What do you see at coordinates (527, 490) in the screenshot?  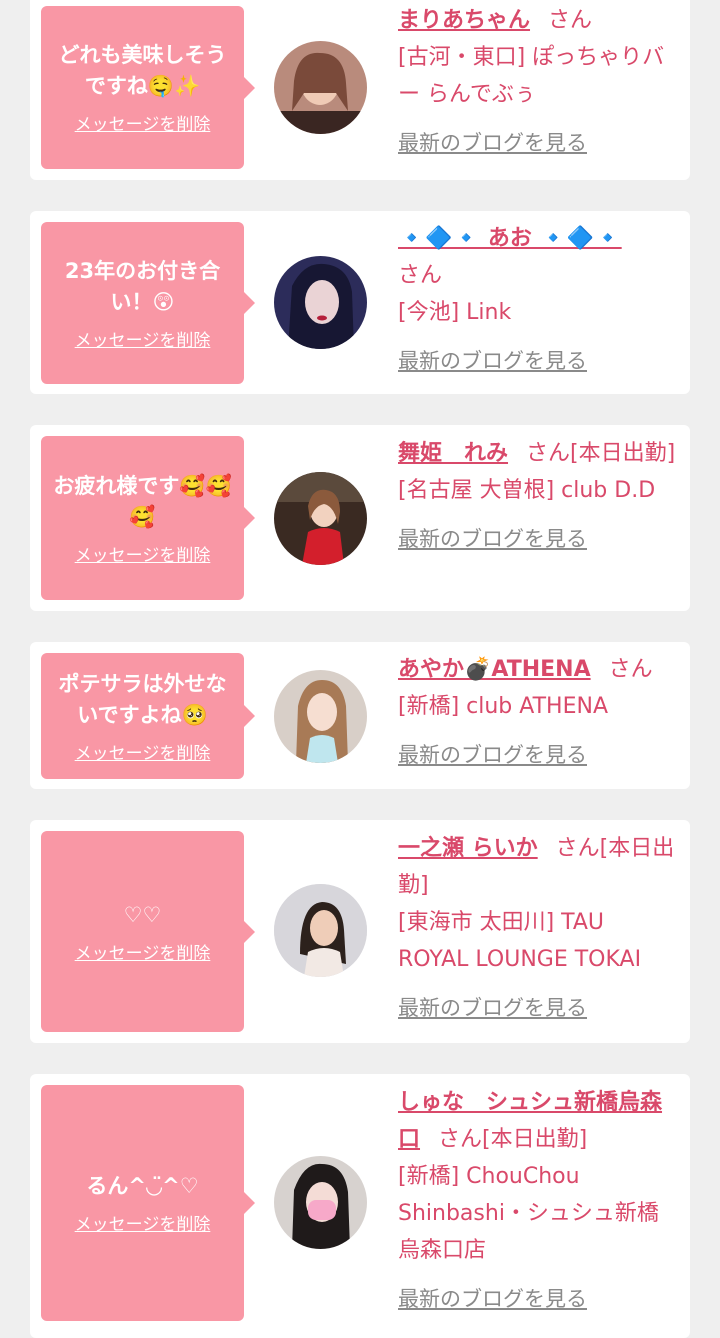 I see `store-name: [名古屋 大曽根] club D.D` at bounding box center [527, 490].